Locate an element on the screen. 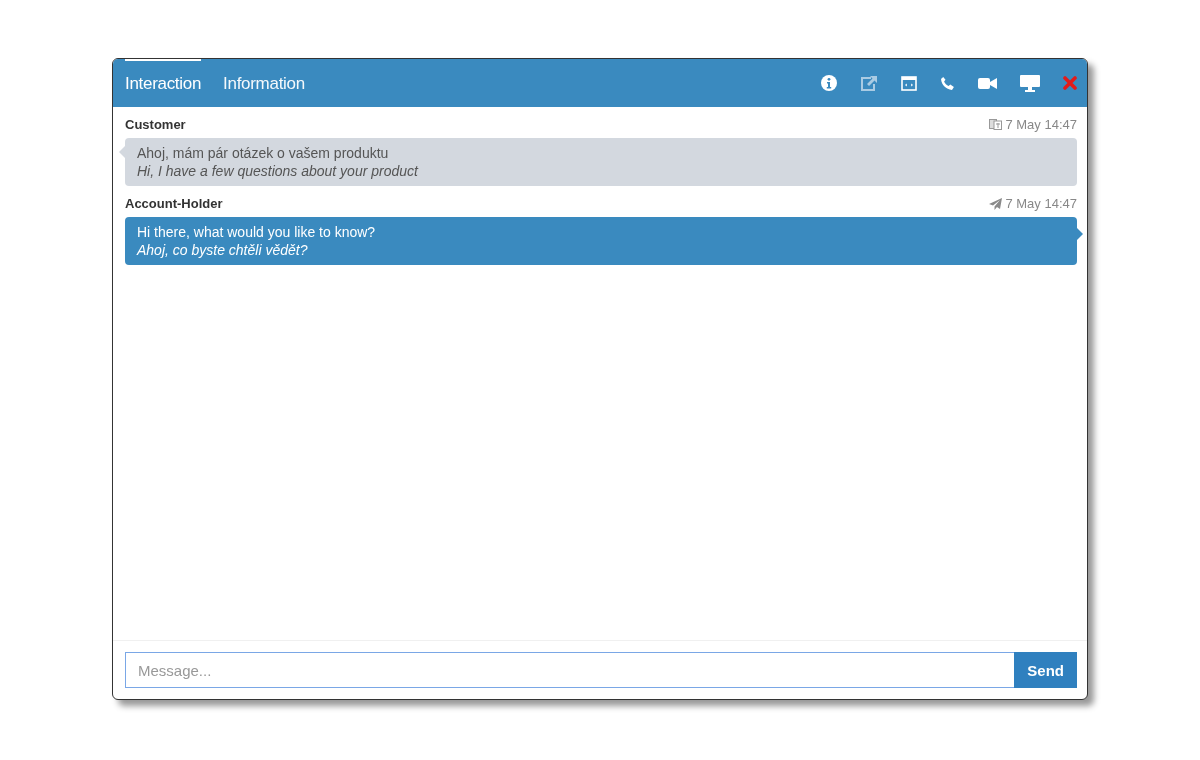  video-camera-icon is located at coordinates (987, 83).